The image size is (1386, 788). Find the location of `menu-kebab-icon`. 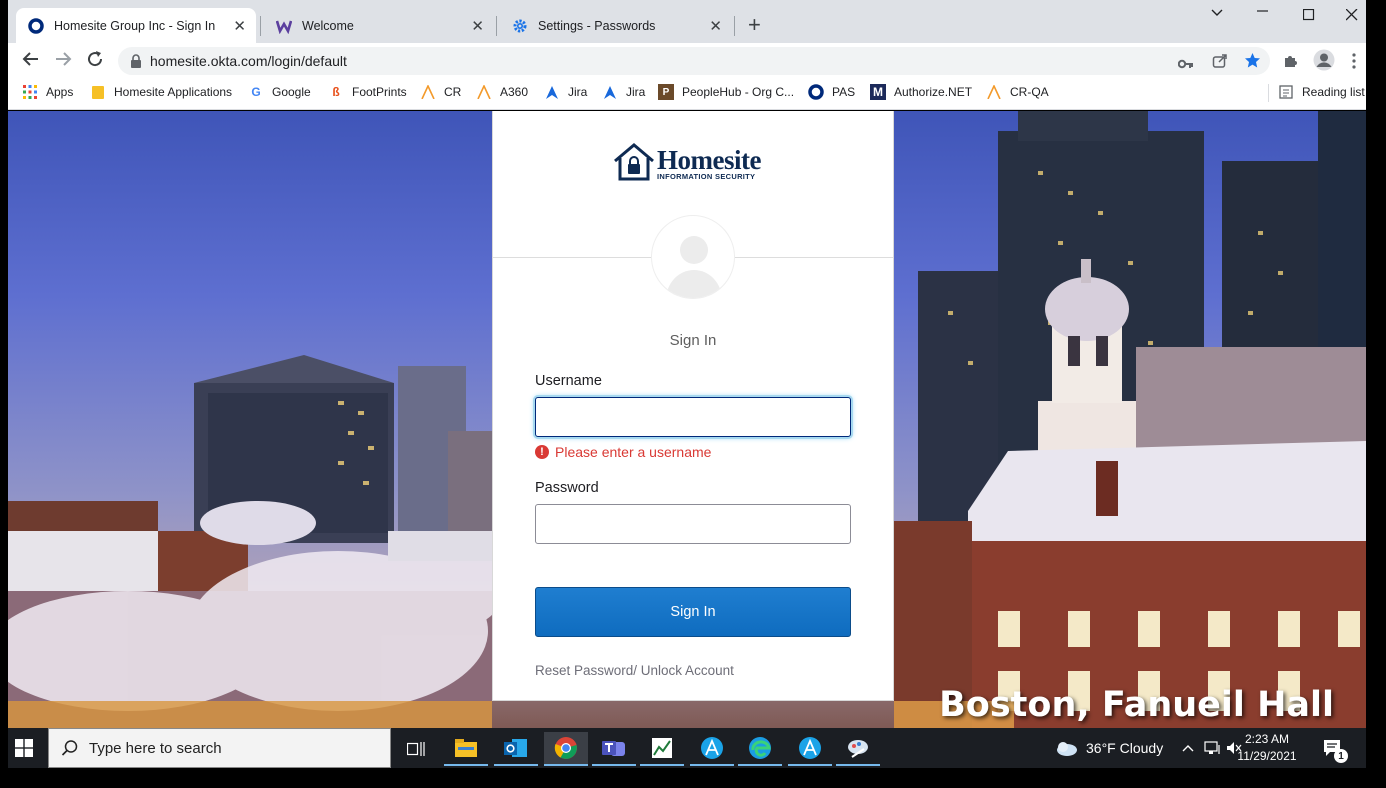

menu-kebab-icon is located at coordinates (1354, 63).